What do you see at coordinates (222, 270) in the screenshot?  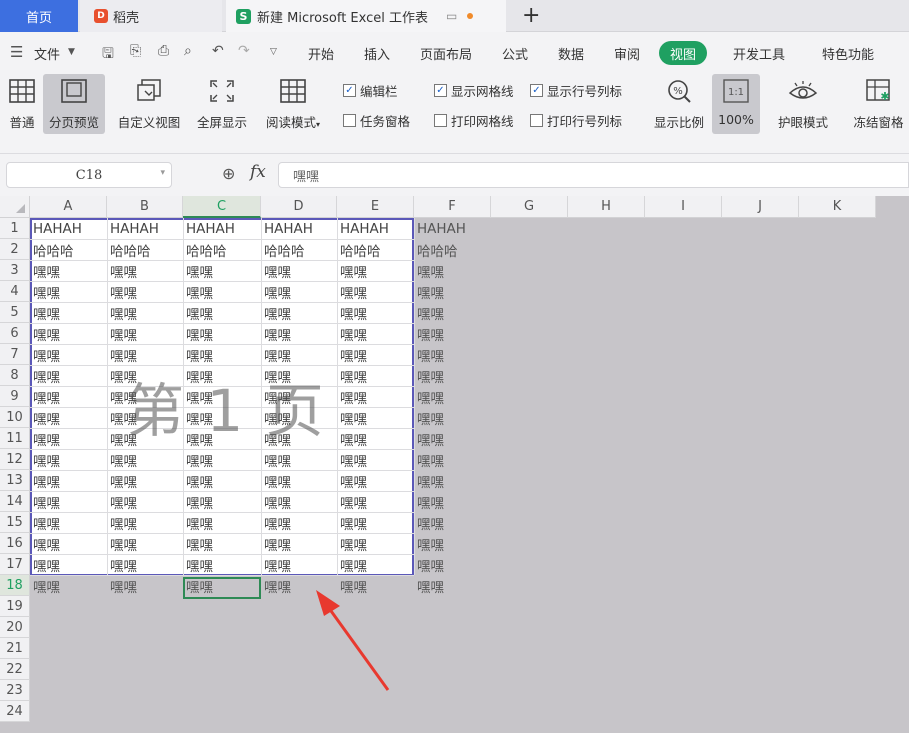 I see `cell-c3: 嘿嘿` at bounding box center [222, 270].